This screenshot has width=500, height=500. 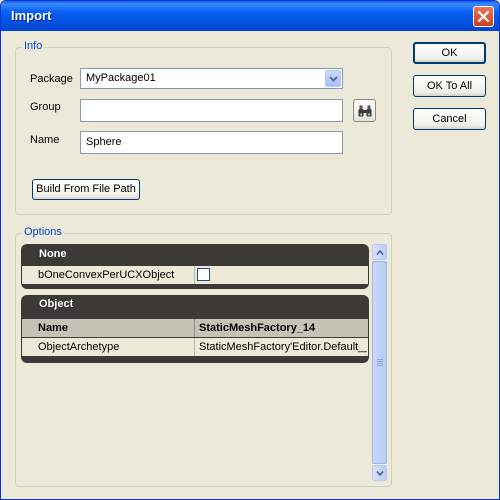 What do you see at coordinates (121, 78) in the screenshot?
I see `package-value: MyPackage01` at bounding box center [121, 78].